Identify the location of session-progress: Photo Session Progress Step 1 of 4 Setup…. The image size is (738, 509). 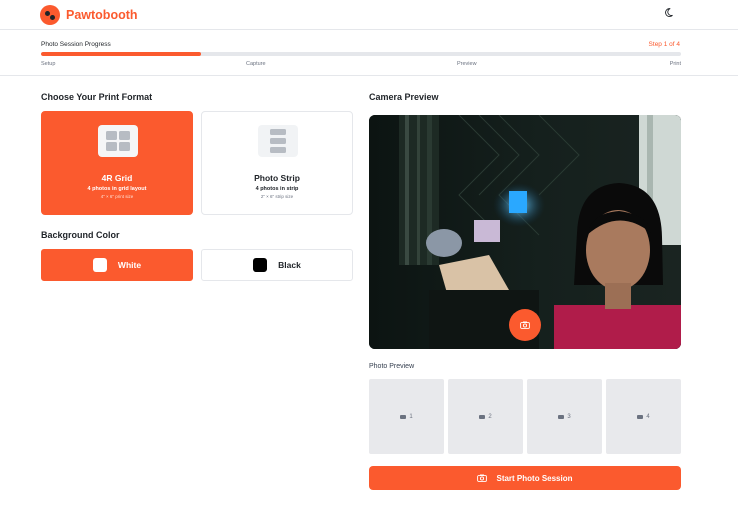
(369, 53).